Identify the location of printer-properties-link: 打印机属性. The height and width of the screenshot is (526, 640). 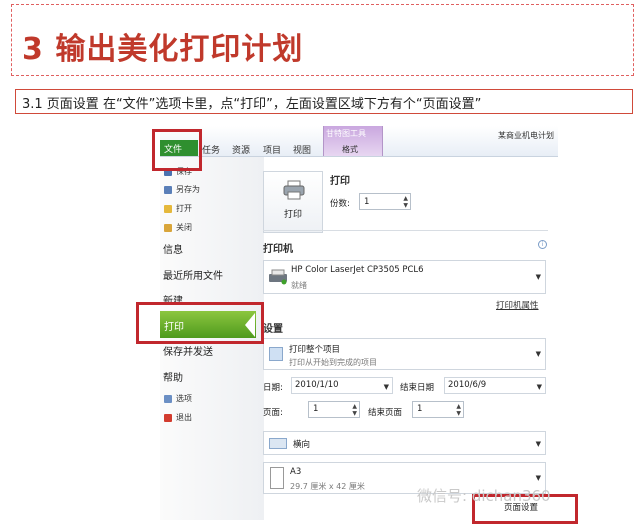
(517, 305).